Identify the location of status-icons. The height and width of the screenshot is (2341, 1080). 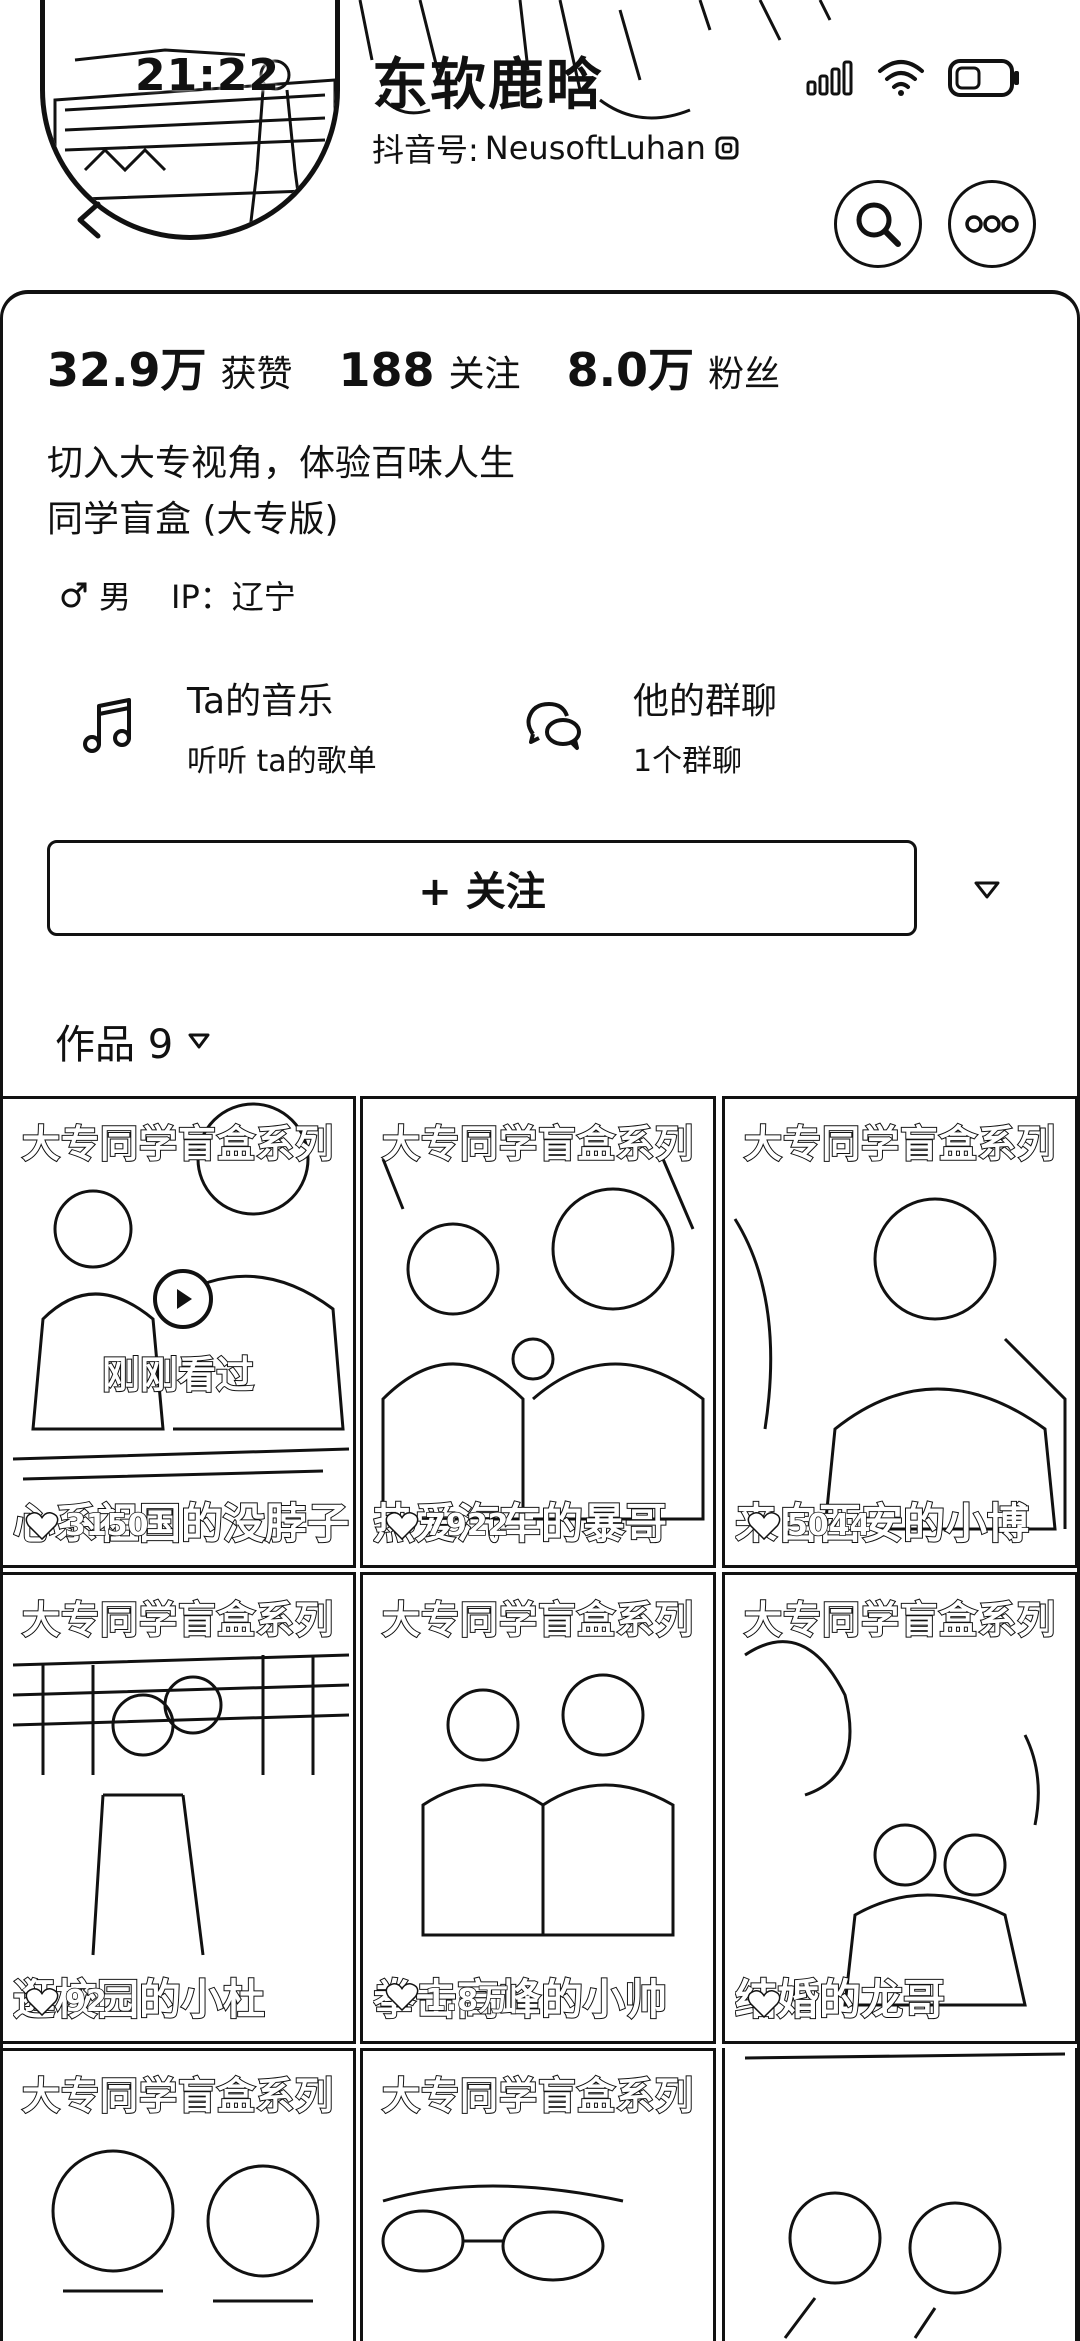
(913, 78).